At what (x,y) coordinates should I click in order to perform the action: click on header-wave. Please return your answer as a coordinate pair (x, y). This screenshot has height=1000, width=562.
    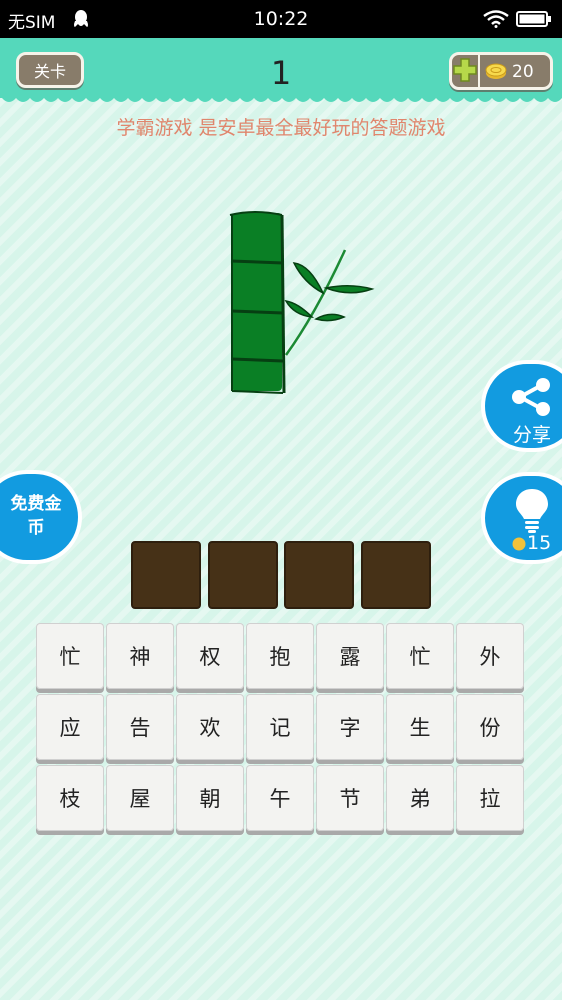
    Looking at the image, I should click on (281, 98).